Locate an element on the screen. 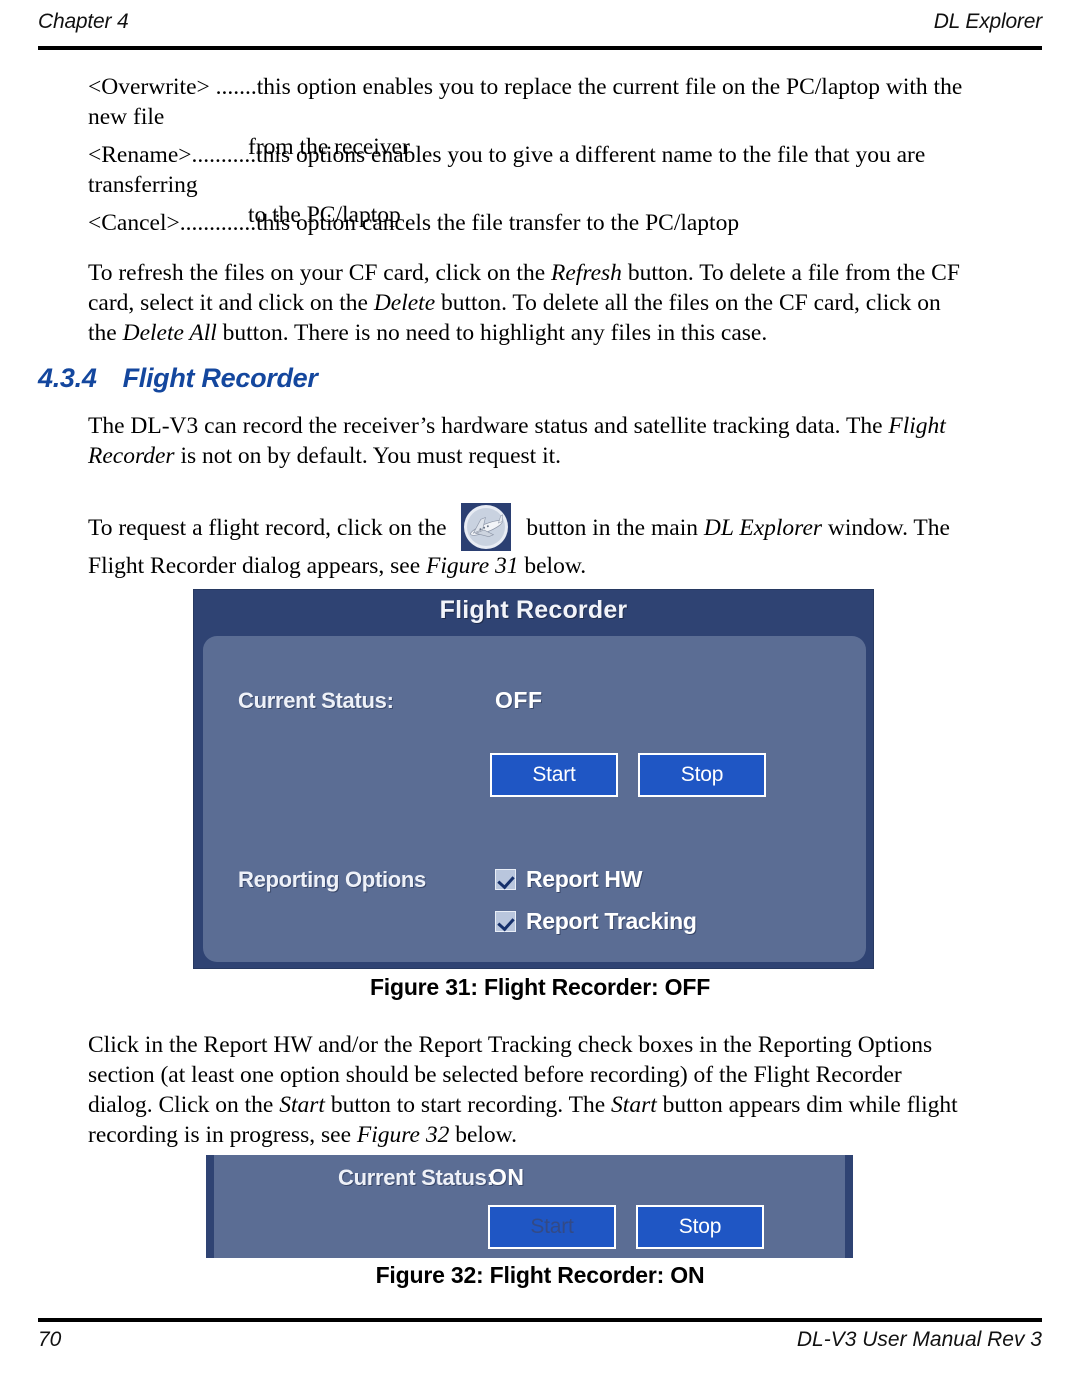  figure-32-caption: Figure 32: Flight Recorder: ON is located at coordinates (540, 1275).